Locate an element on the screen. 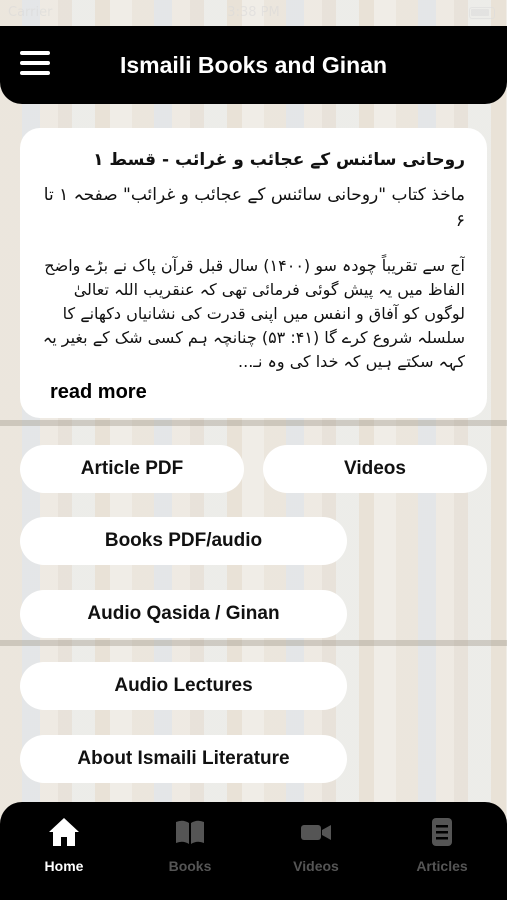 Image resolution: width=507 pixels, height=900 pixels. hamburger-menu-icon is located at coordinates (35, 63).